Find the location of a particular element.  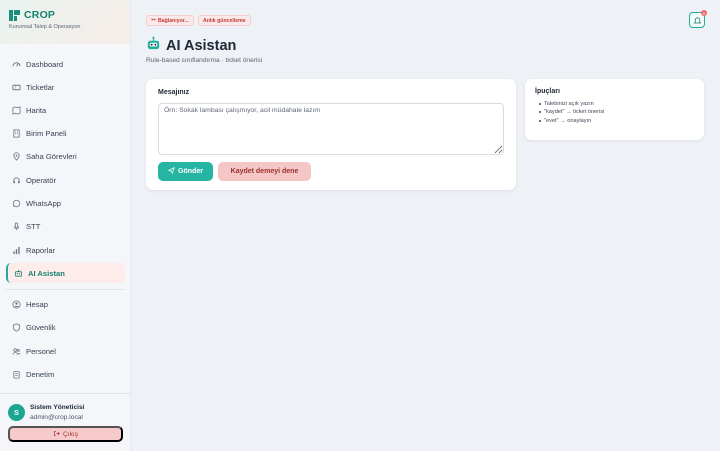

users-icon is located at coordinates (16, 351).